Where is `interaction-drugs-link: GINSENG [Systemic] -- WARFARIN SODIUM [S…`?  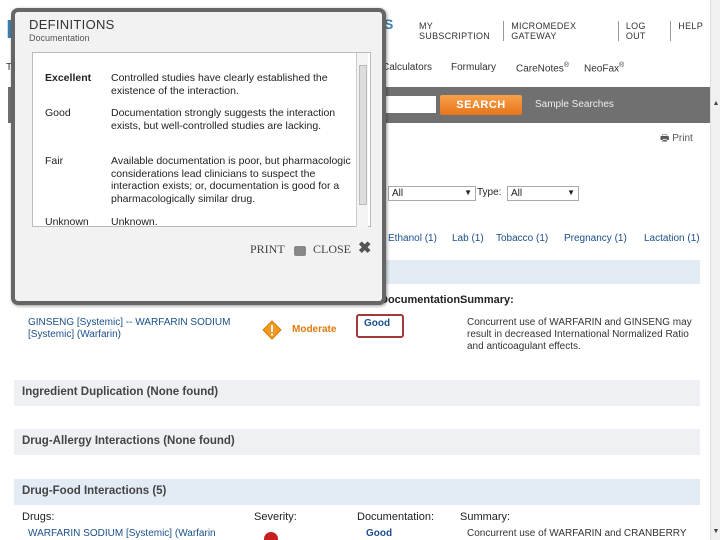 interaction-drugs-link: GINSENG [Systemic] -- WARFARIN SODIUM [S… is located at coordinates (143, 329).